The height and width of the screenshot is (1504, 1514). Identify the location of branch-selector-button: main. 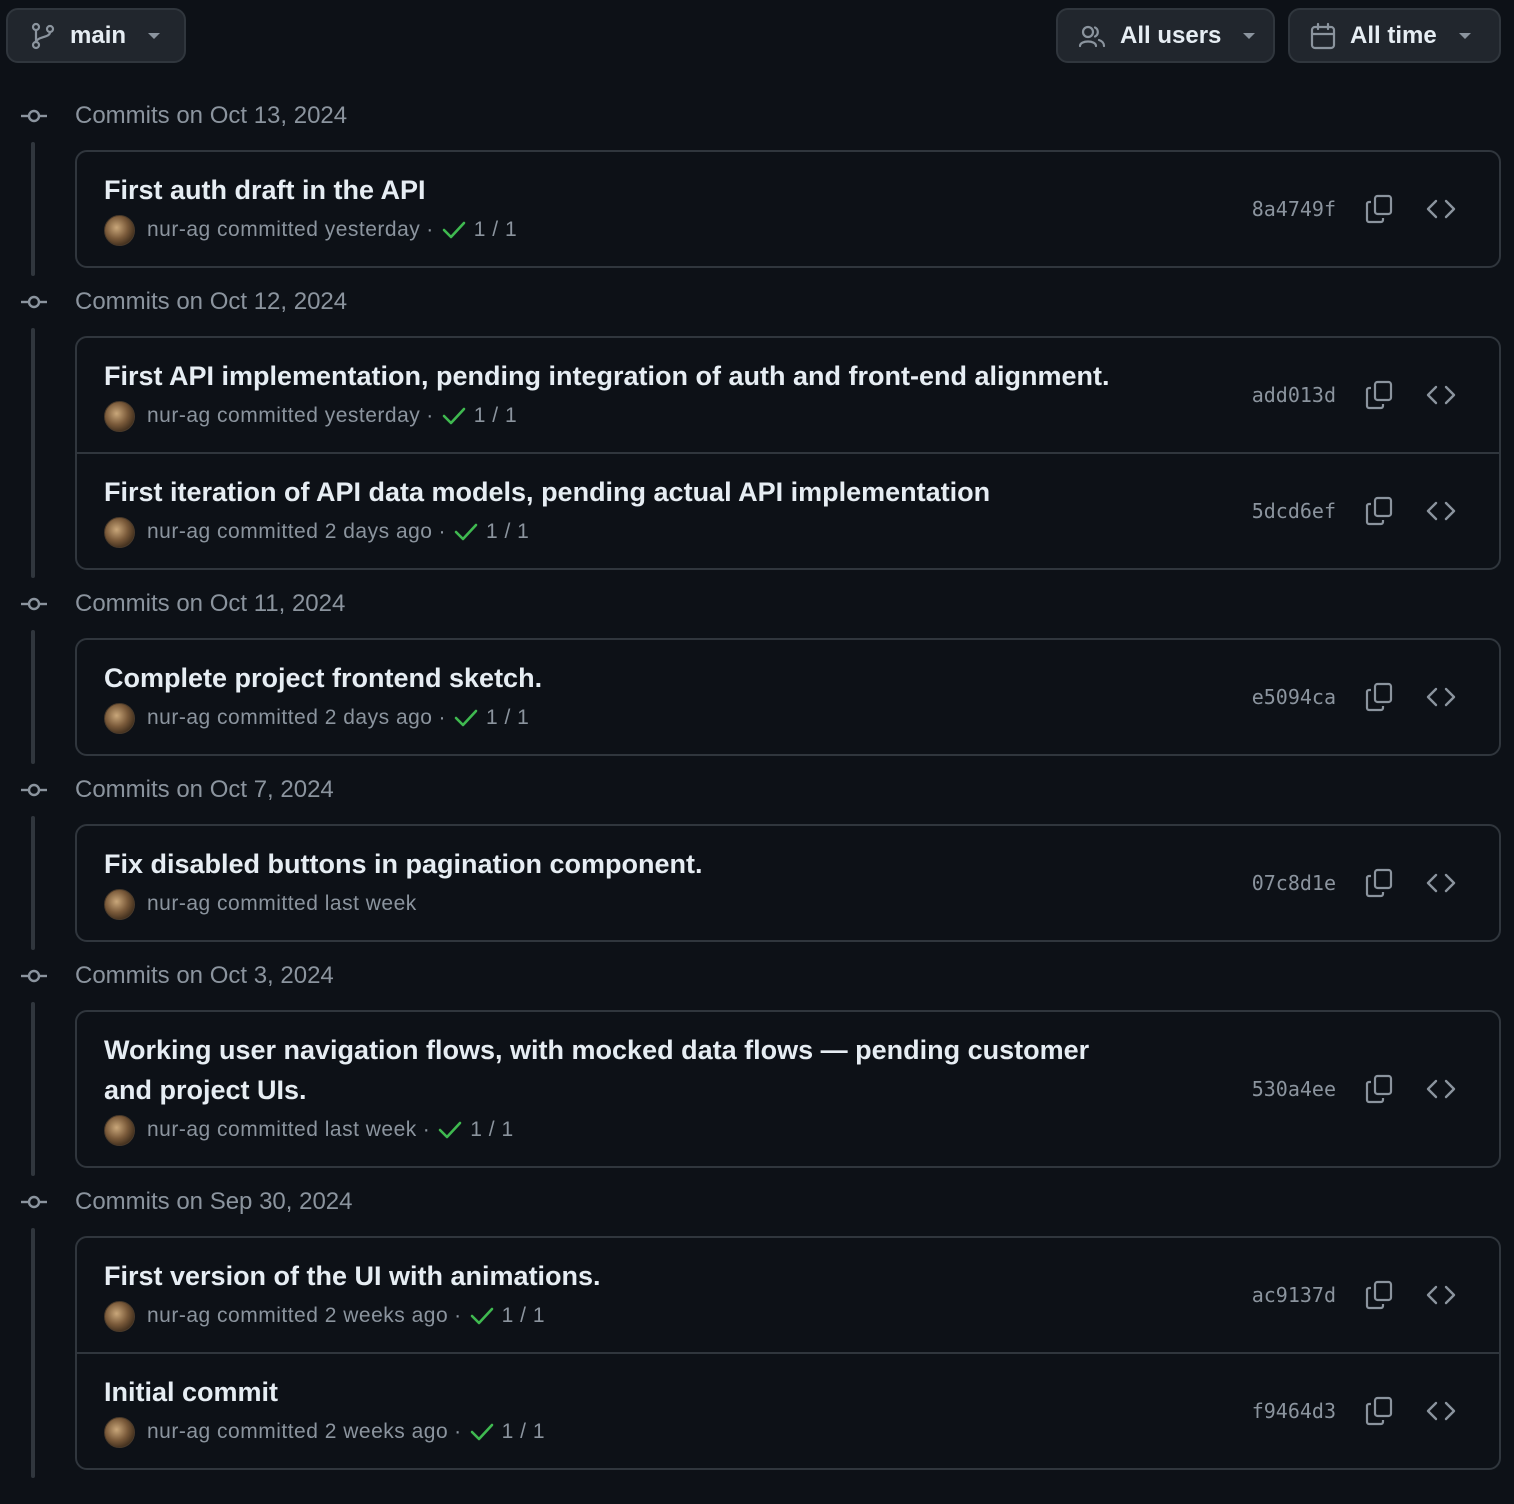
(96, 35).